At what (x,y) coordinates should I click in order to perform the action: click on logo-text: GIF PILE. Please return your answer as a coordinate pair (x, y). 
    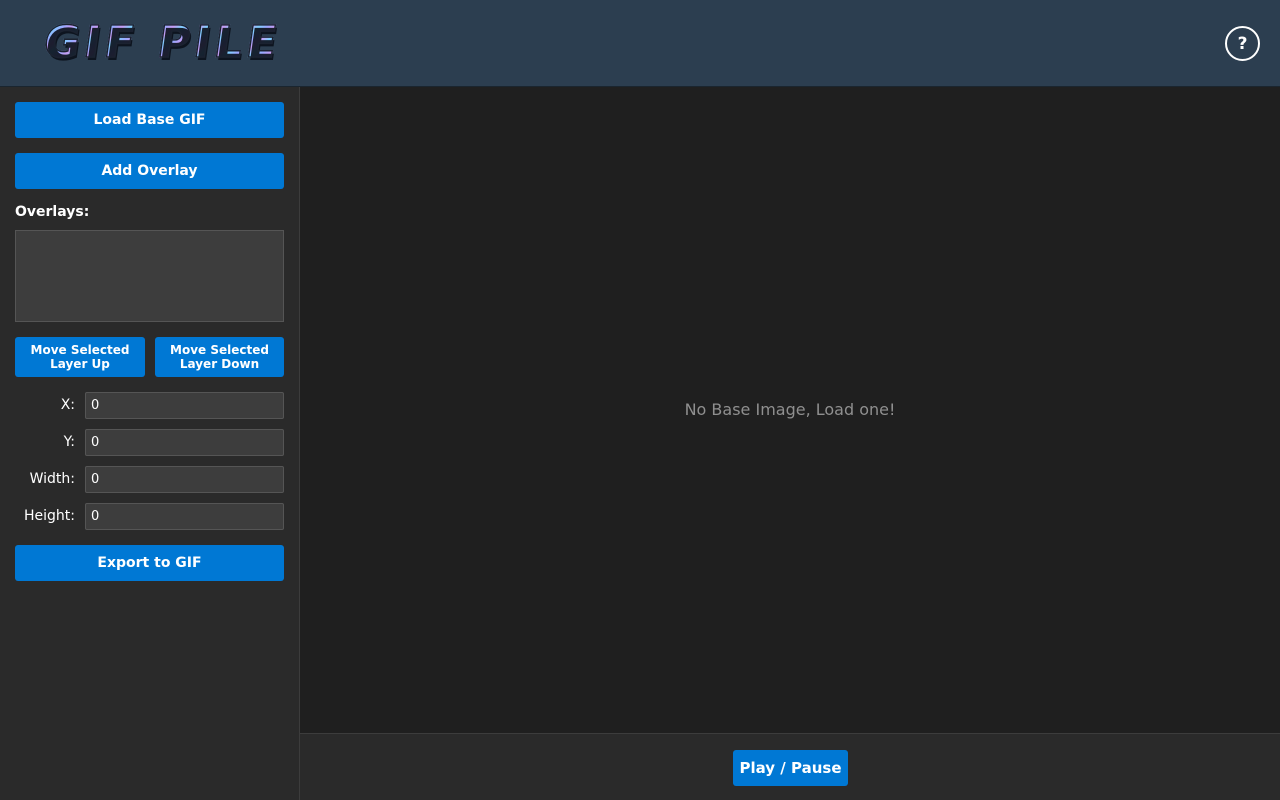
    Looking at the image, I should click on (162, 42).